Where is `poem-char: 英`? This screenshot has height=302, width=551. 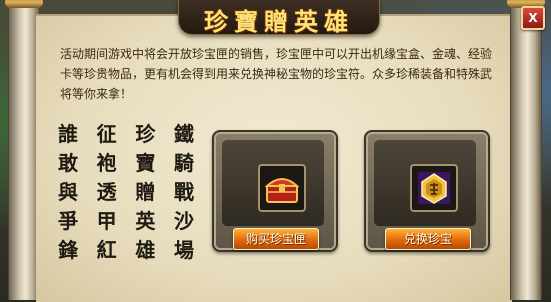
poem-char: 英 is located at coordinates (145, 221).